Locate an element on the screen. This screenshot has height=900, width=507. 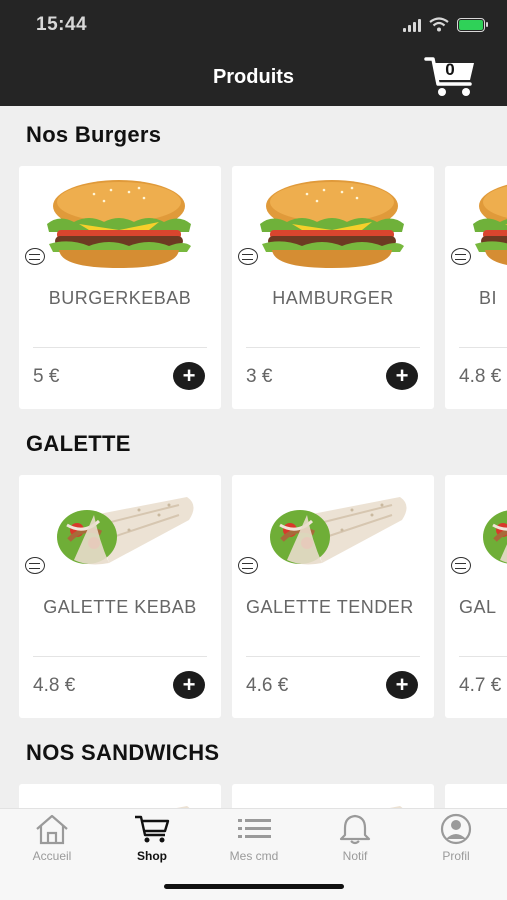
cart-count: 0 is located at coordinates (450, 69).